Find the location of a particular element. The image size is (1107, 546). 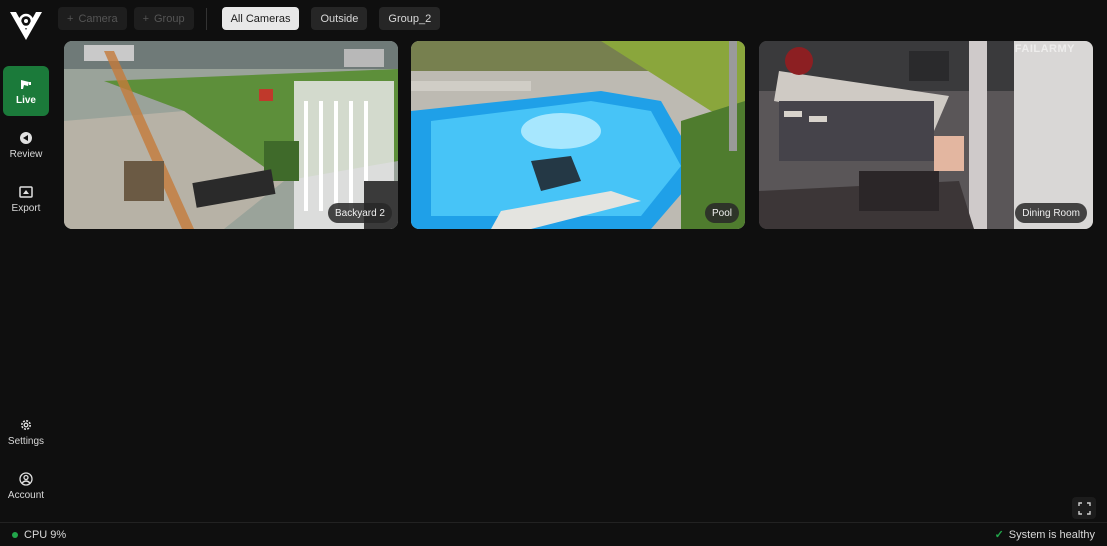

camera-tile-dining-room: FAILARMY Dining Room is located at coordinates (926, 135).